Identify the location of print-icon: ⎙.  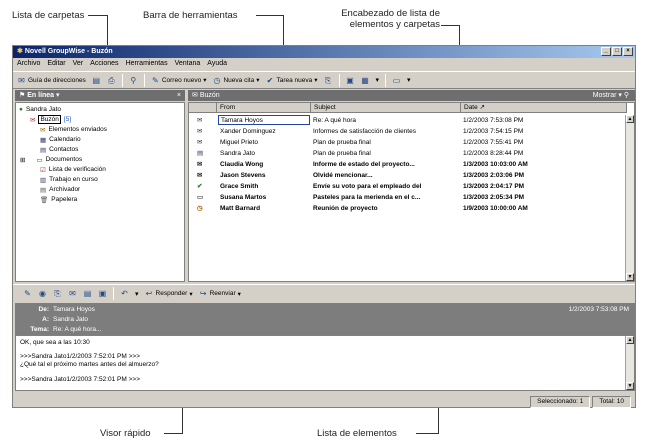
(111, 80).